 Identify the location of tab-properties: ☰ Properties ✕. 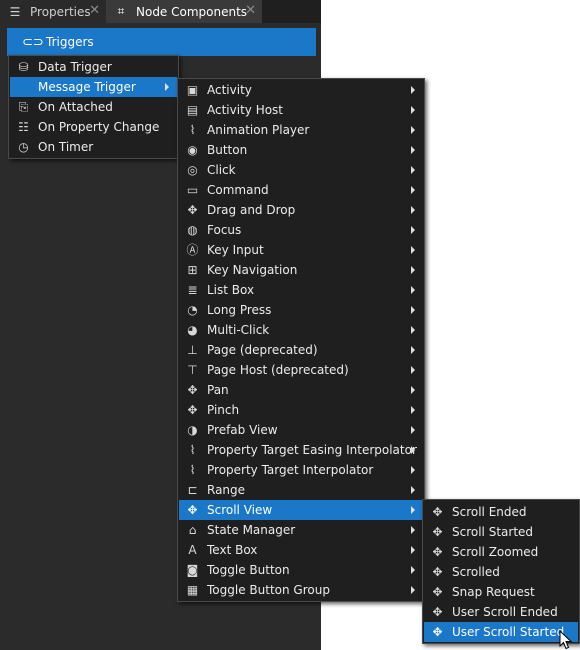
(53, 11).